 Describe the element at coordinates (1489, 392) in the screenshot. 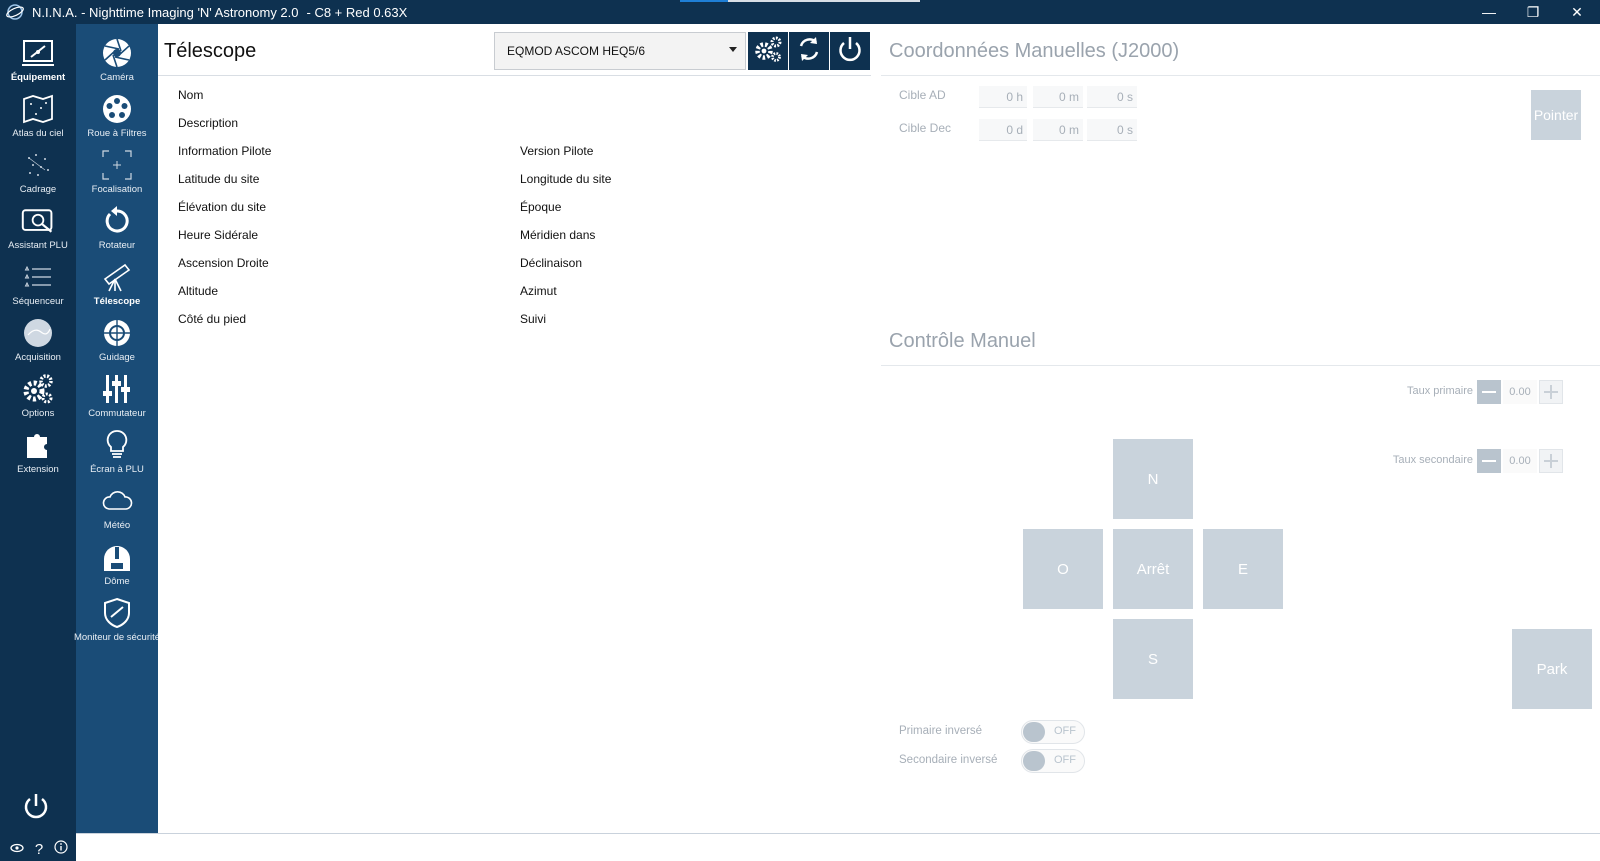

I see `primary-rate-decrease-button` at that location.